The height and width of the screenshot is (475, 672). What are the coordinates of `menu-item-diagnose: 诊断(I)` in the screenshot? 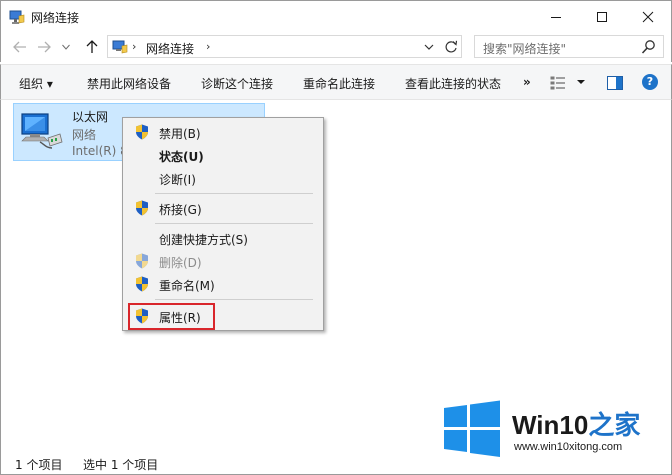 It's located at (223, 178).